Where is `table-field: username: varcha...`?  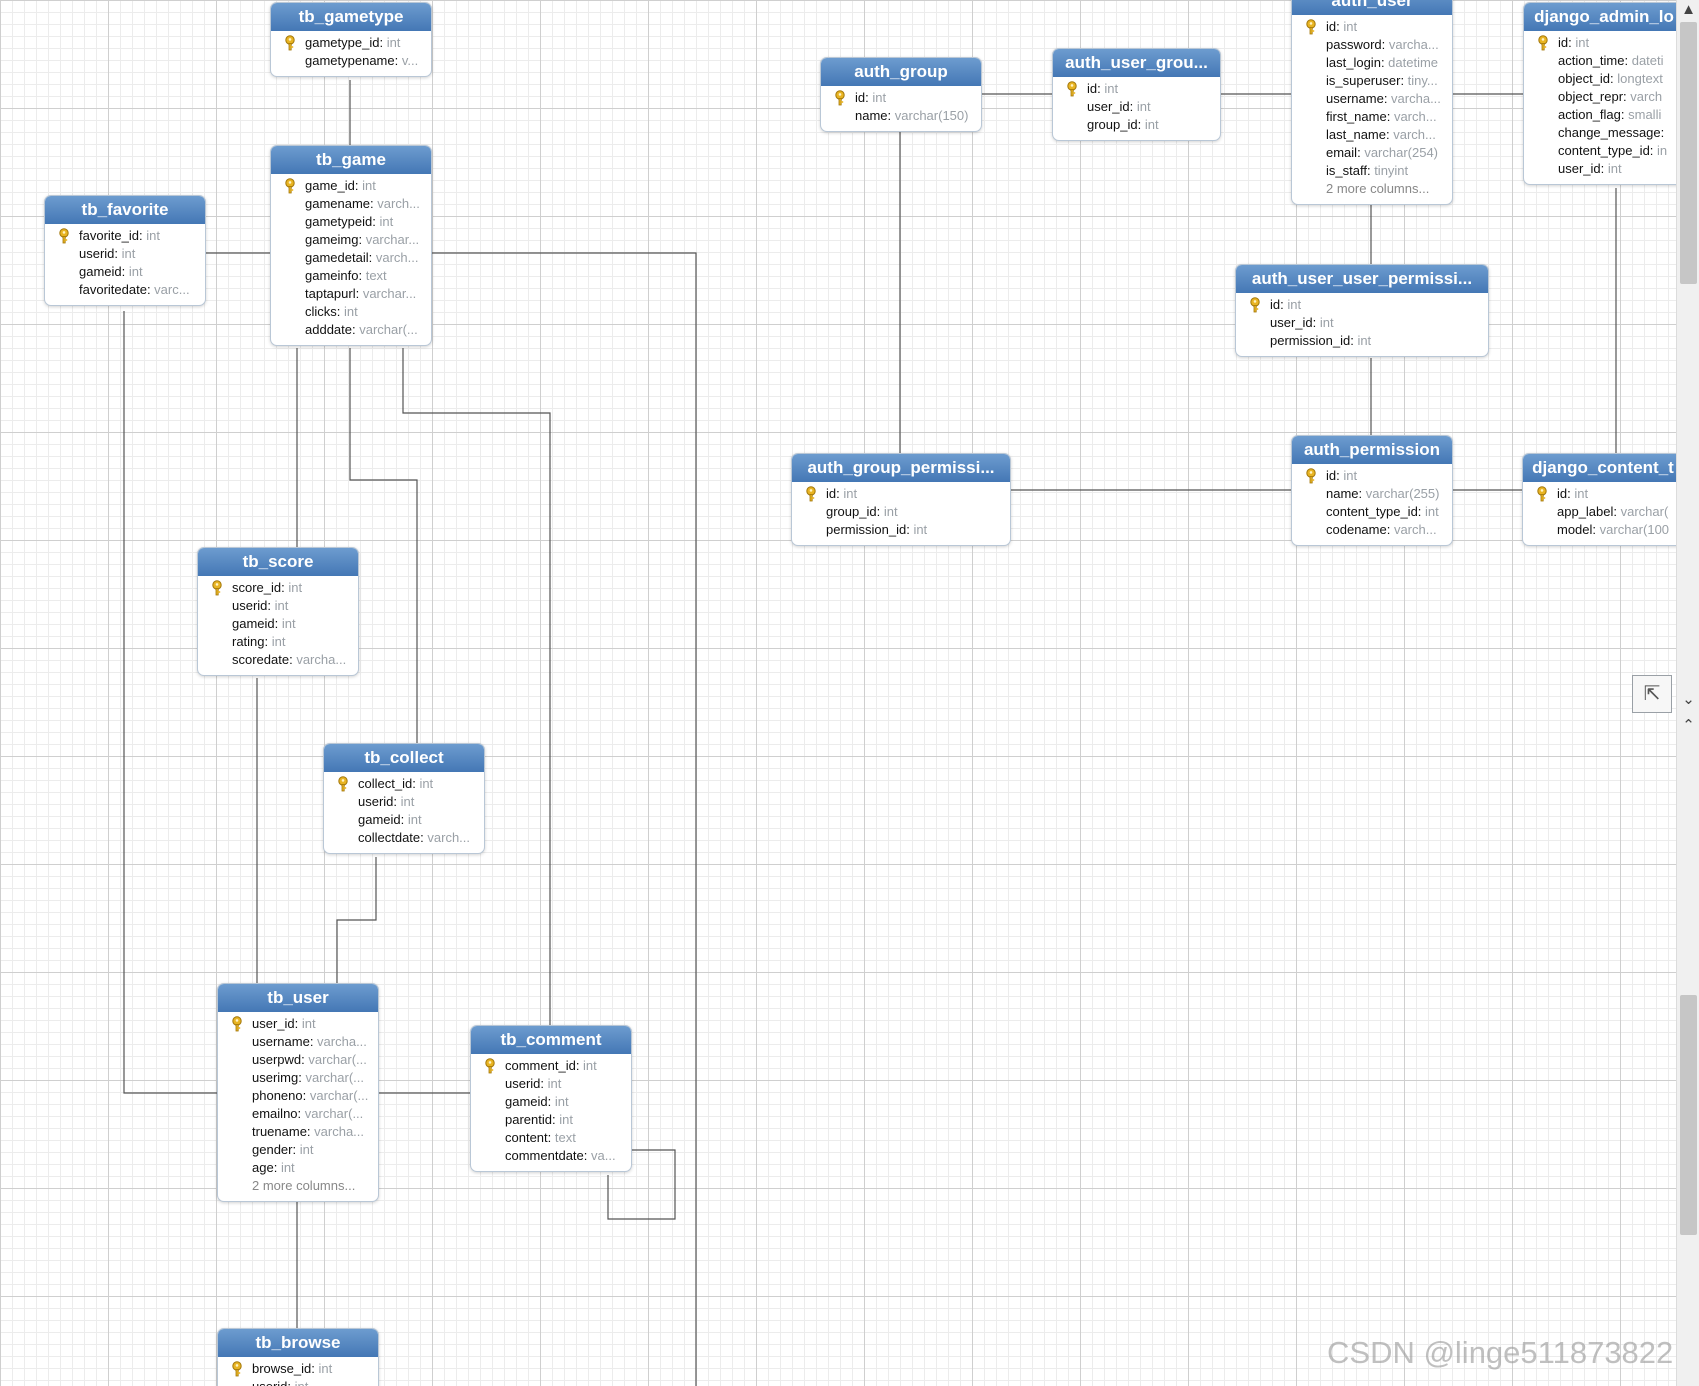
table-field: username: varcha... is located at coordinates (1374, 99).